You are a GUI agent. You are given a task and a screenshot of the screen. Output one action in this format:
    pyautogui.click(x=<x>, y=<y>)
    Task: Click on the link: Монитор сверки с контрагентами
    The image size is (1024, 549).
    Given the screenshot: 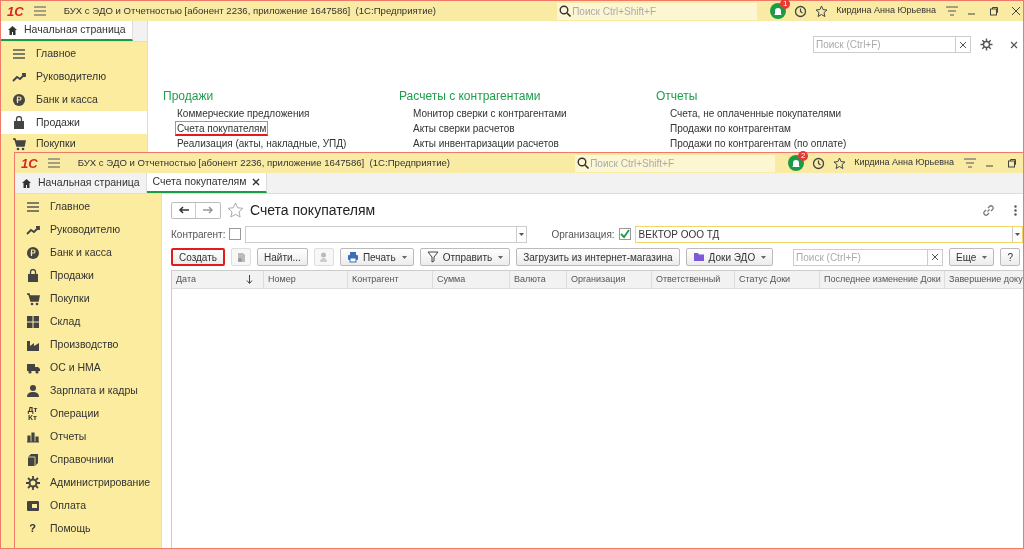 What is the action you would take?
    pyautogui.click(x=490, y=113)
    